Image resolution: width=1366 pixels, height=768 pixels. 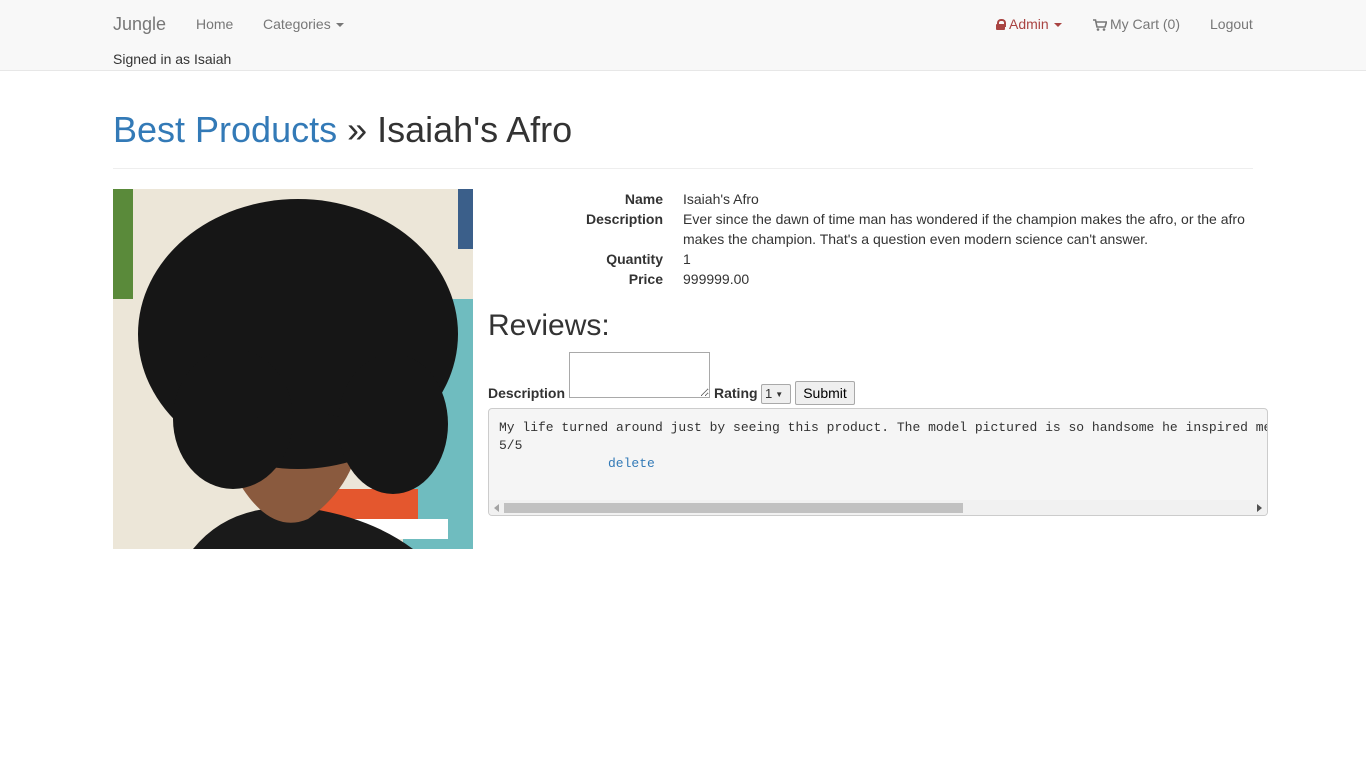 What do you see at coordinates (1231, 24) in the screenshot?
I see `nav-logout-link: Logout` at bounding box center [1231, 24].